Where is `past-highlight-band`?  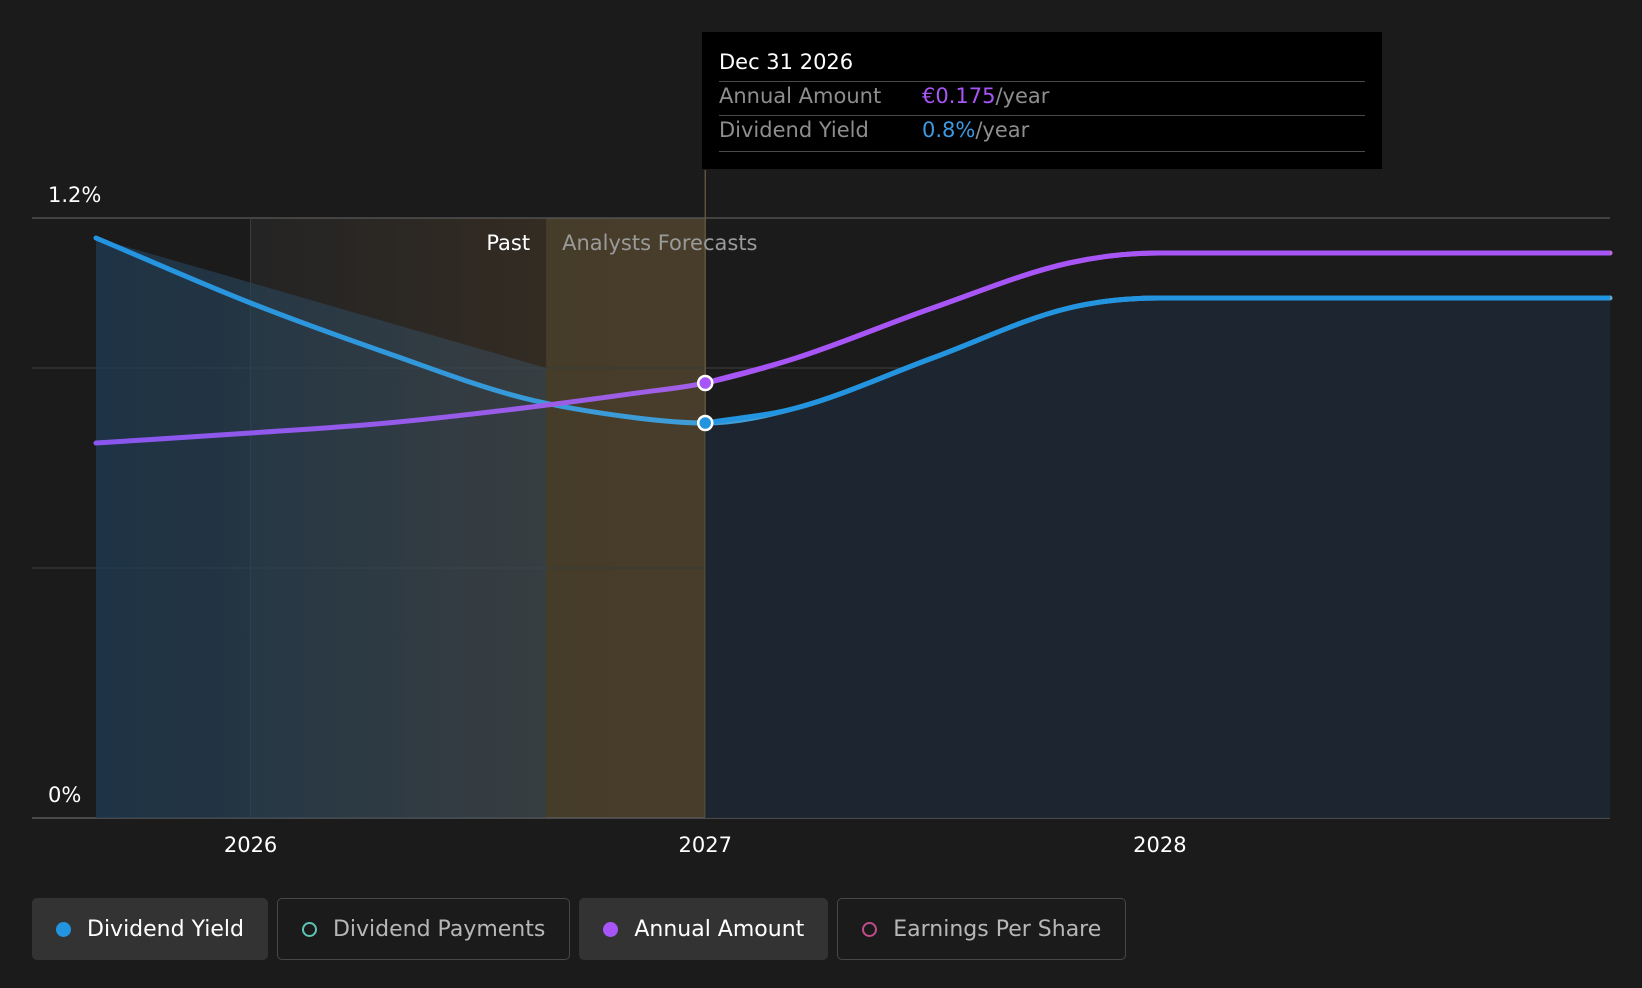 past-highlight-band is located at coordinates (626, 518).